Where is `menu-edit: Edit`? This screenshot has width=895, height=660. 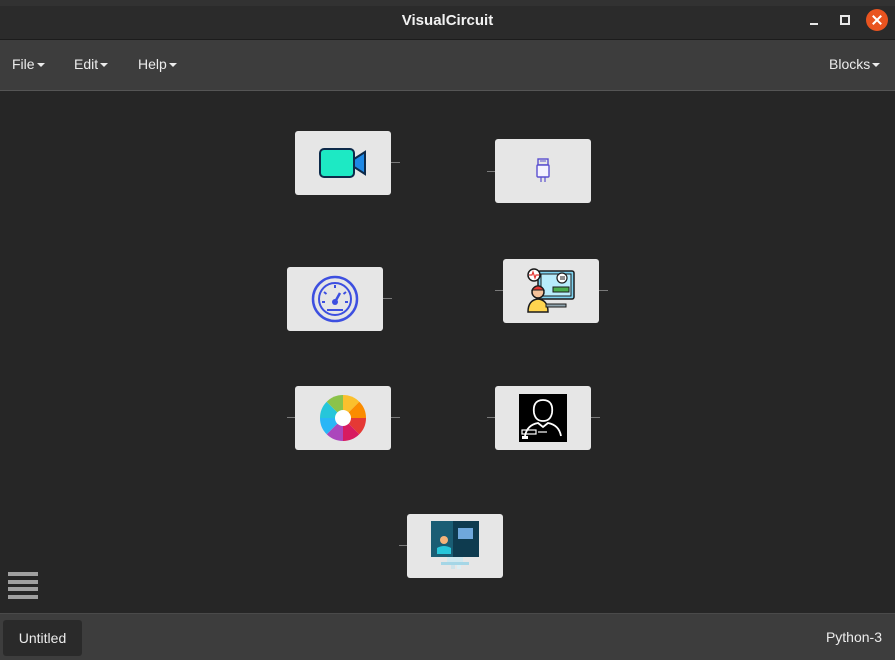
menu-edit: Edit is located at coordinates (91, 64).